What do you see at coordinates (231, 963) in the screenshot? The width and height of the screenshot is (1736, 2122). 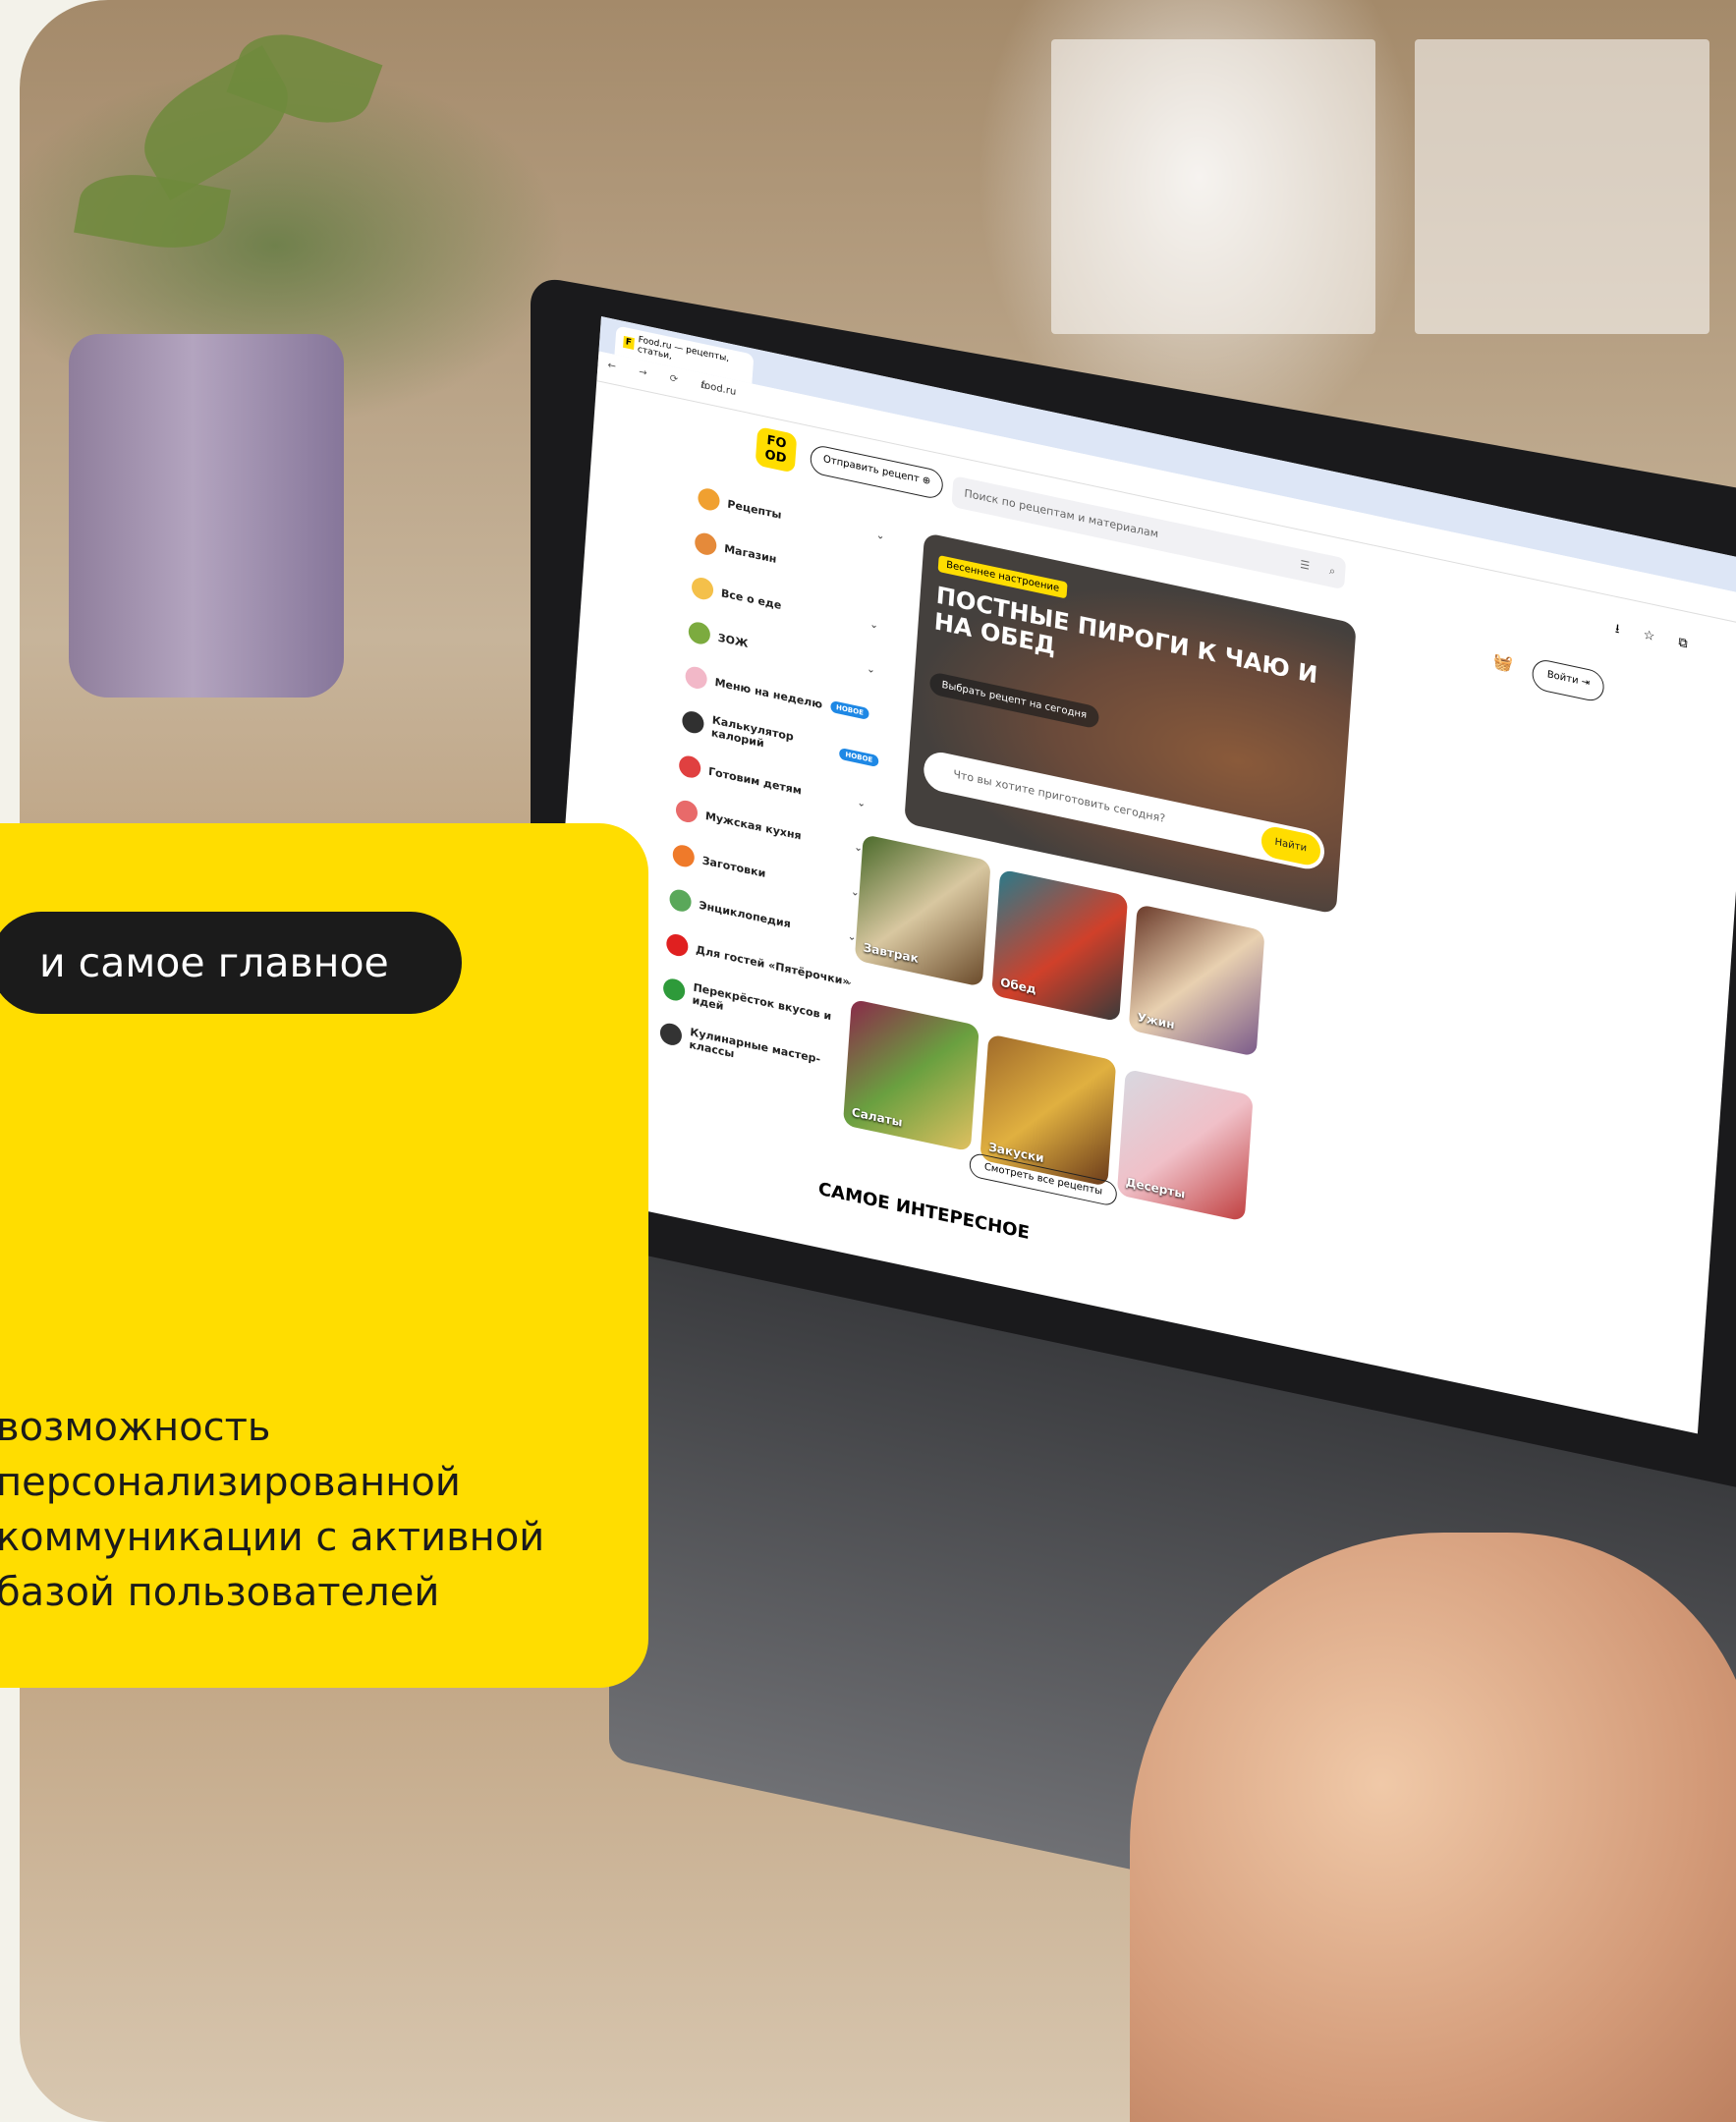 I see `highlight-pill: и самое главное` at bounding box center [231, 963].